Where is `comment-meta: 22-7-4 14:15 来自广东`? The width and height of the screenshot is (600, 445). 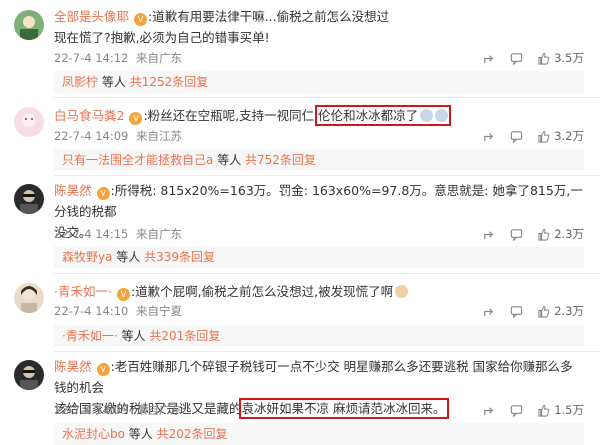 comment-meta: 22-7-4 14:15 来自广东 is located at coordinates (120, 234).